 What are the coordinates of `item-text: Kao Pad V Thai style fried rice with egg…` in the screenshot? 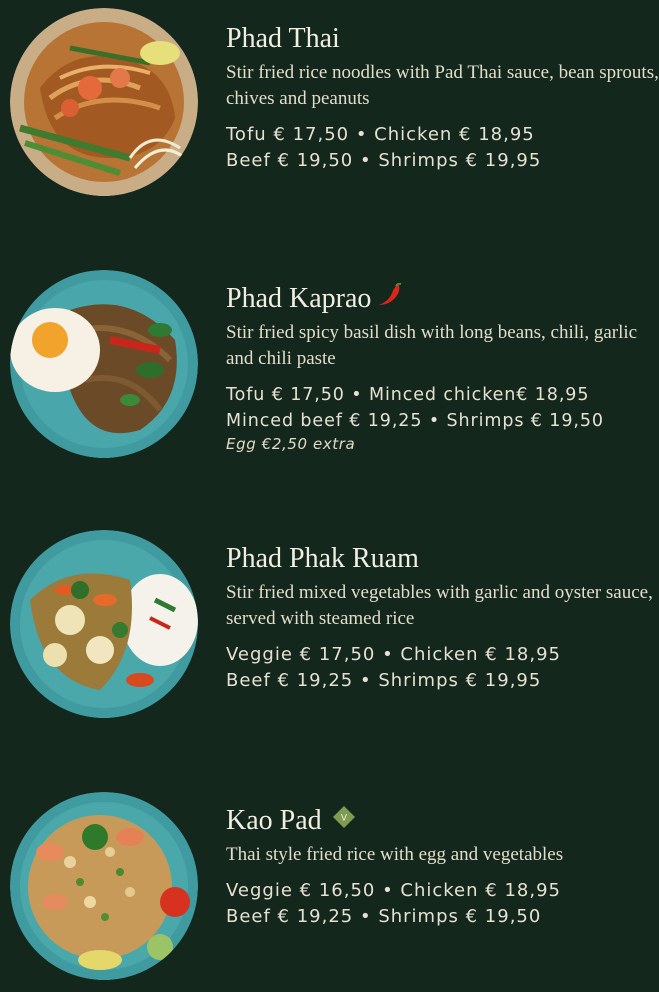 It's located at (442, 867).